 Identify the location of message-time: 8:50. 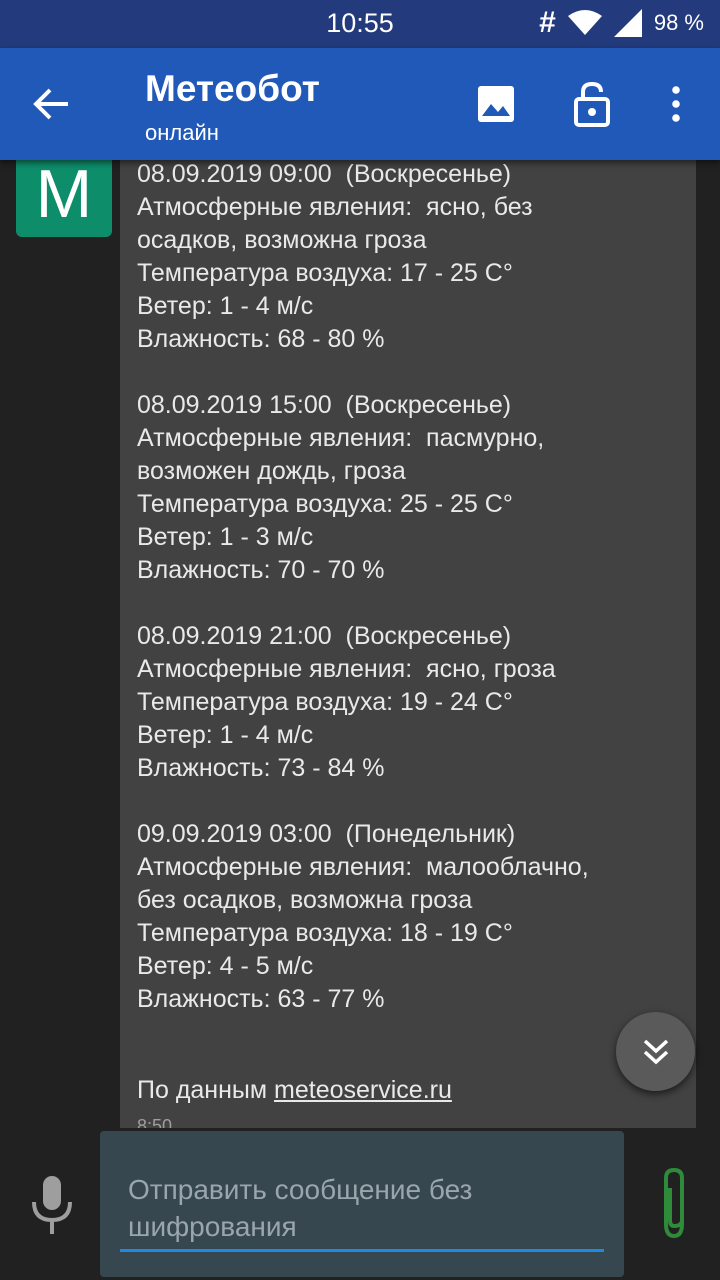
(155, 1122).